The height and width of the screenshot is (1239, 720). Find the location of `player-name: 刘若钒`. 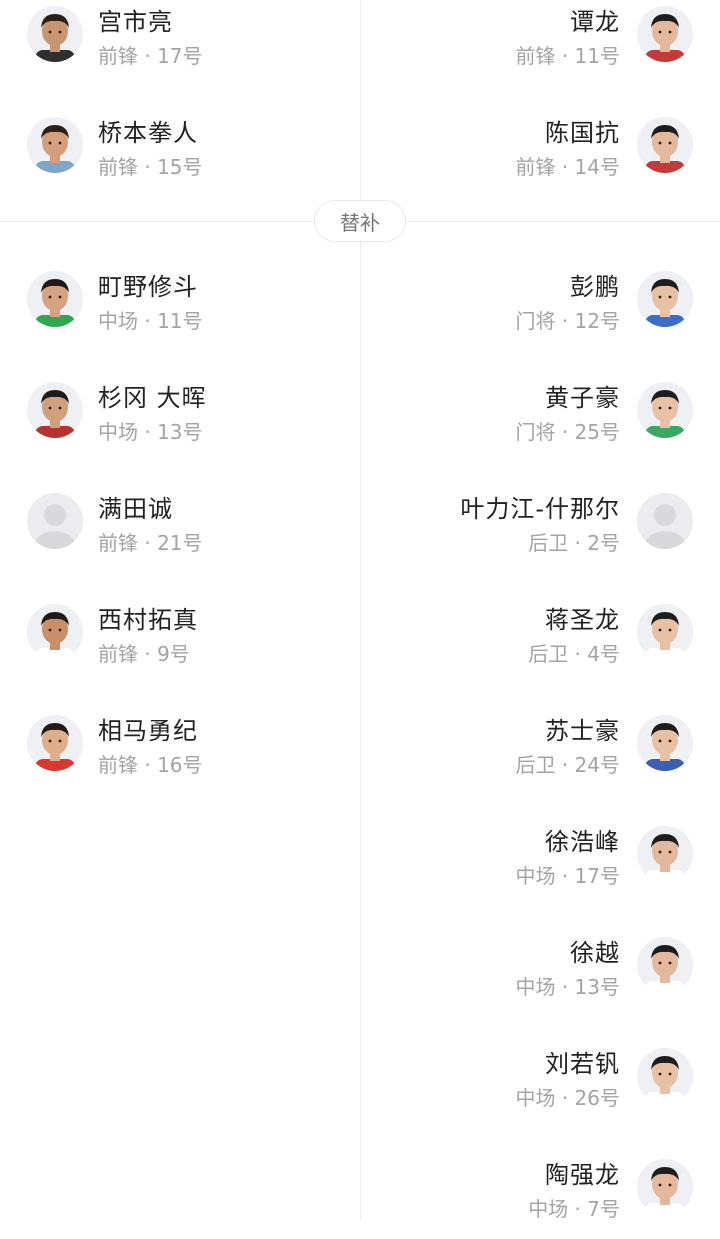

player-name: 刘若钒 is located at coordinates (582, 1064).